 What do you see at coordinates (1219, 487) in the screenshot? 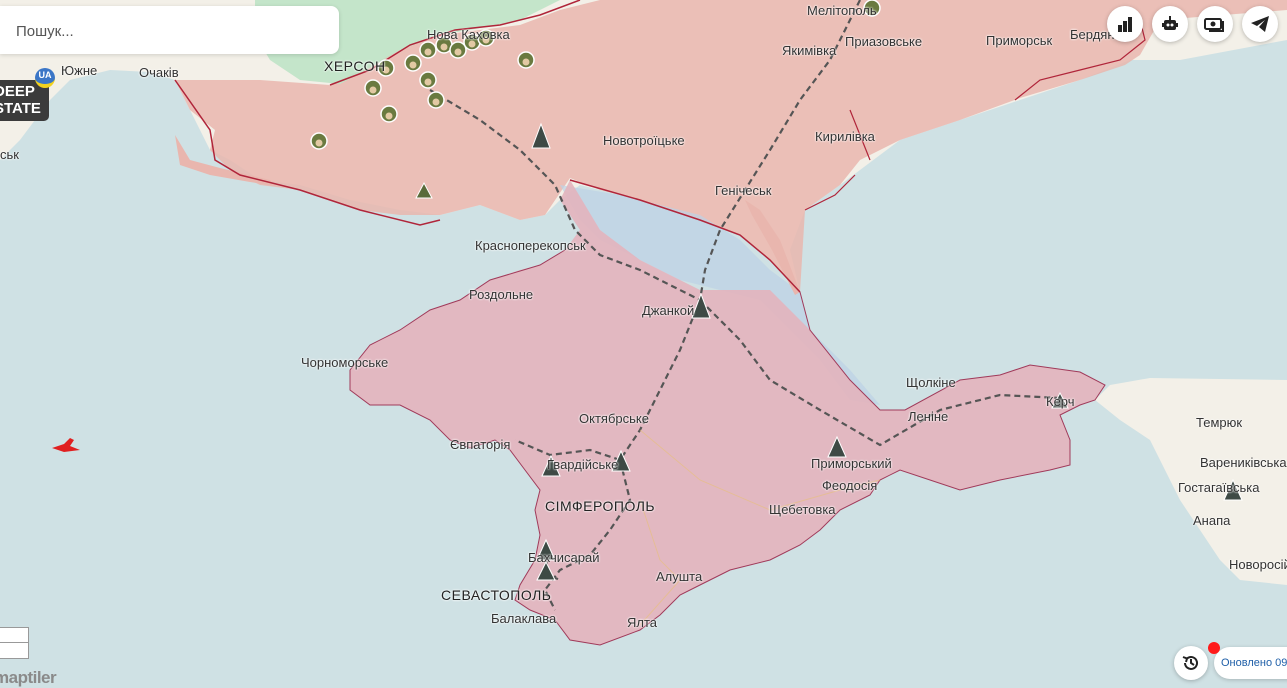
I see `label-hostahaivska: Гостагаївська` at bounding box center [1219, 487].